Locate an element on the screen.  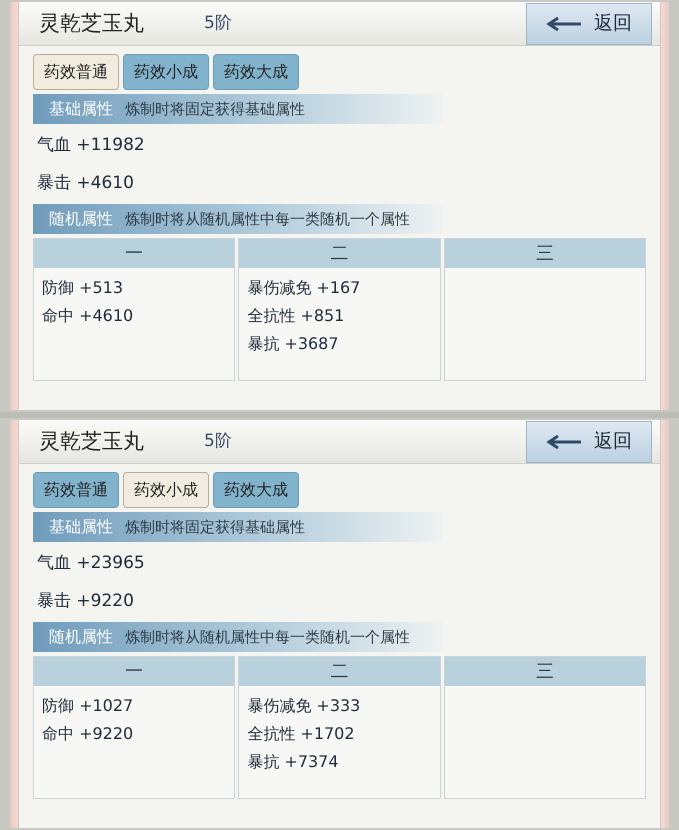
random-stat: 防御 +1027 is located at coordinates (88, 706).